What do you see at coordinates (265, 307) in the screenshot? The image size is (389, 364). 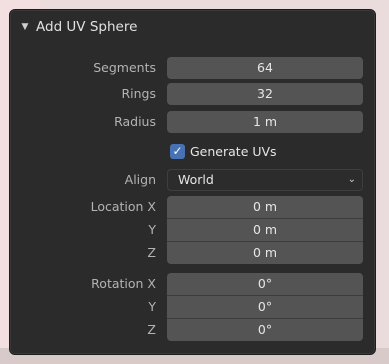 I see `rotation-y-field: 0°` at bounding box center [265, 307].